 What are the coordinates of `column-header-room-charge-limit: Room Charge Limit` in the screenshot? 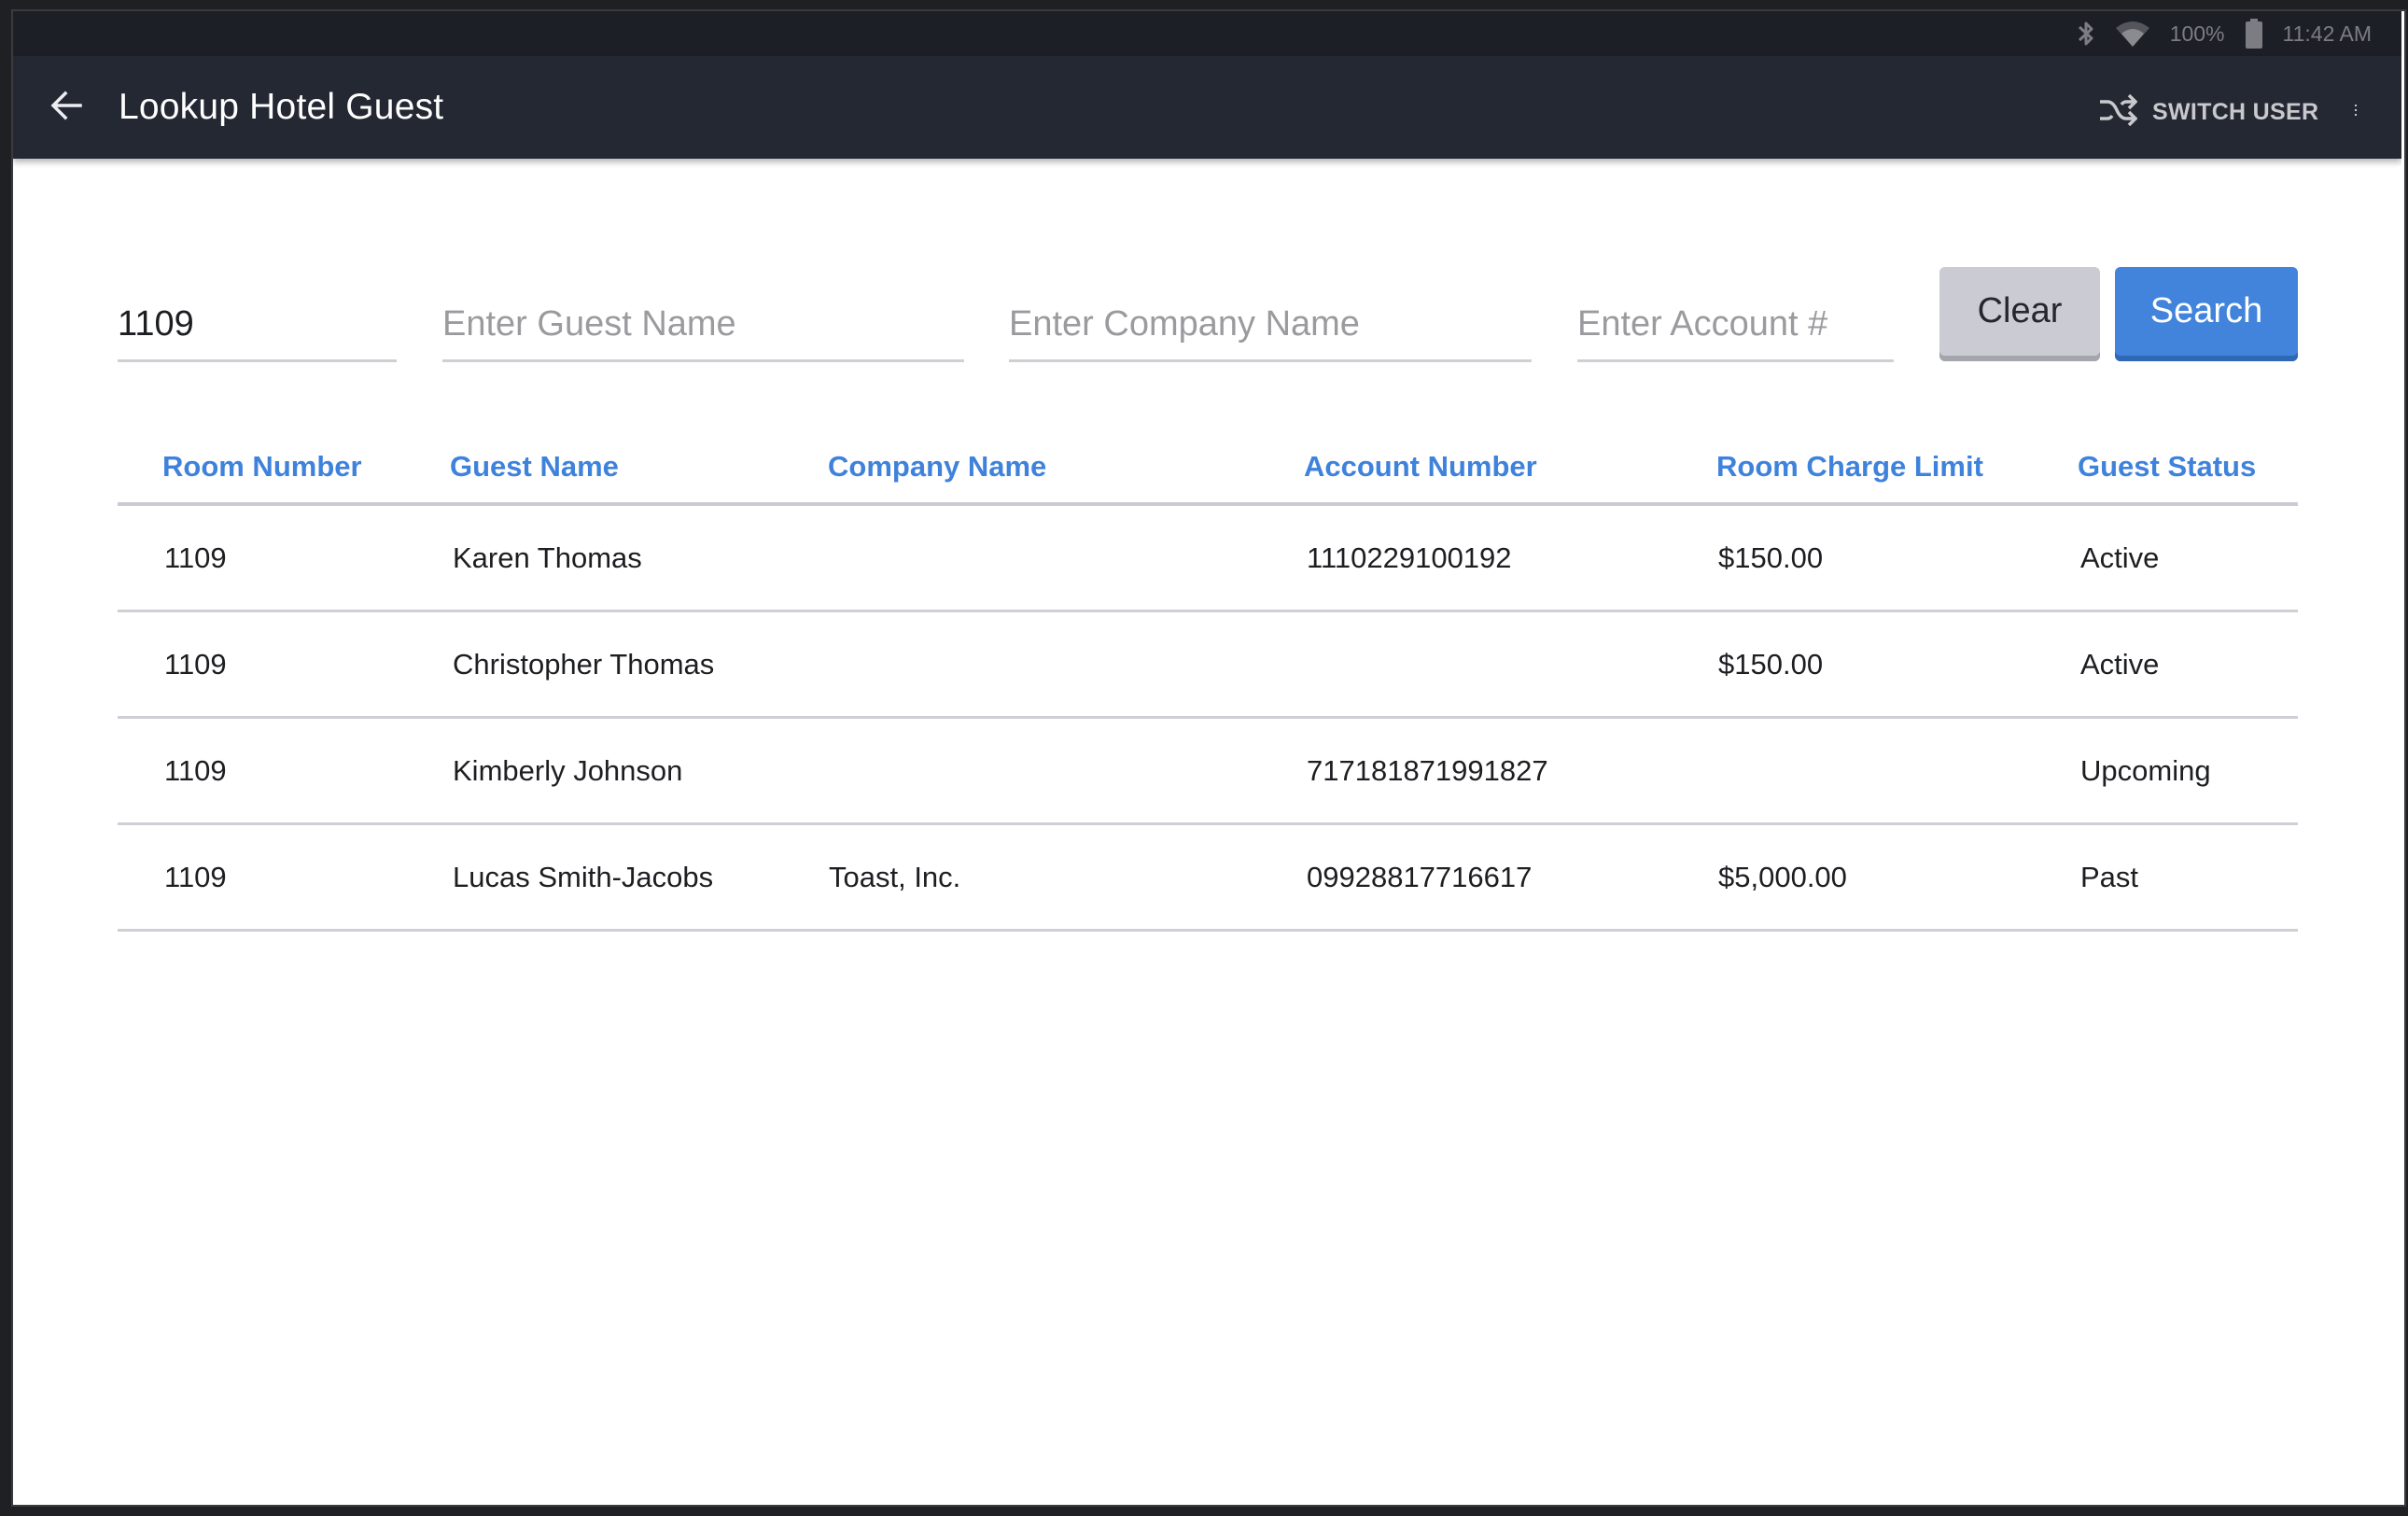 It's located at (1849, 466).